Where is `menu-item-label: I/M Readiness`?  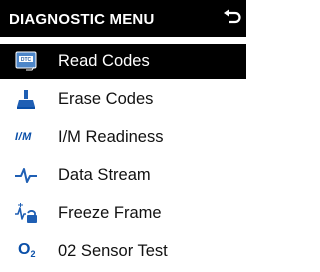
menu-item-label: I/M Readiness is located at coordinates (111, 137).